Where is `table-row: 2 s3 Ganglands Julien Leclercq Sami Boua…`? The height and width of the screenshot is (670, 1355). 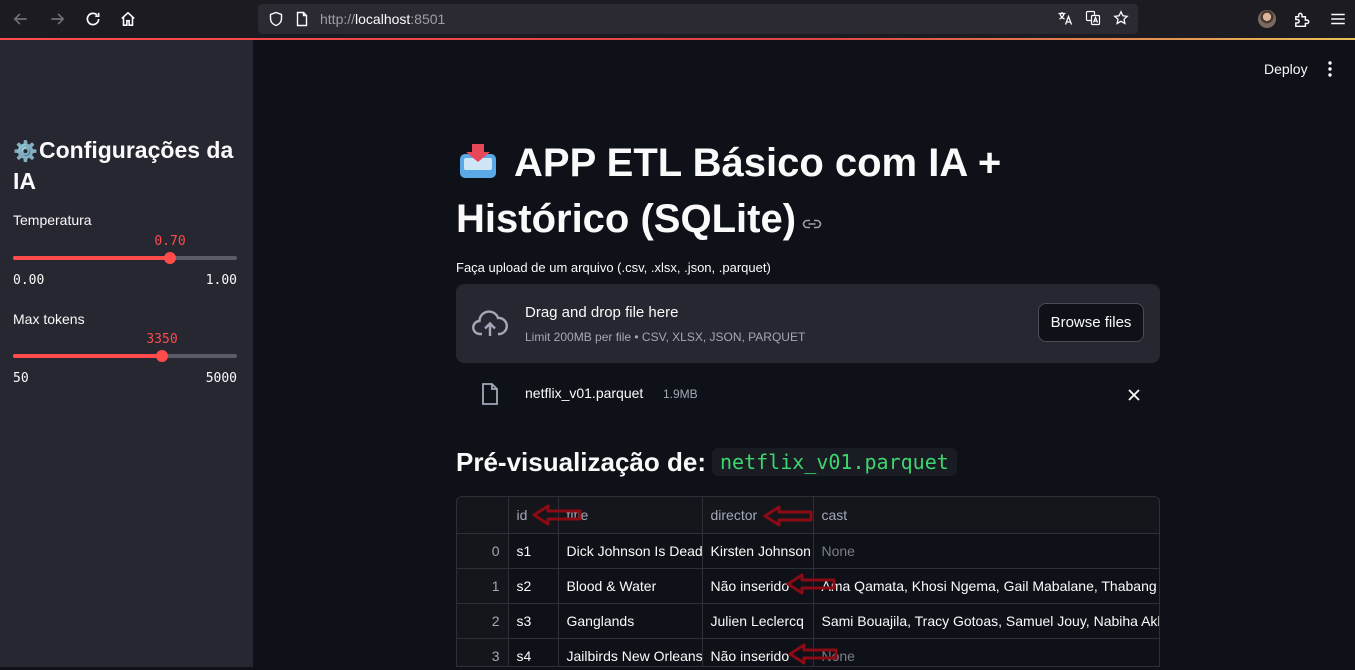 table-row: 2 s3 Ganglands Julien Leclercq Sami Boua… is located at coordinates (808, 621).